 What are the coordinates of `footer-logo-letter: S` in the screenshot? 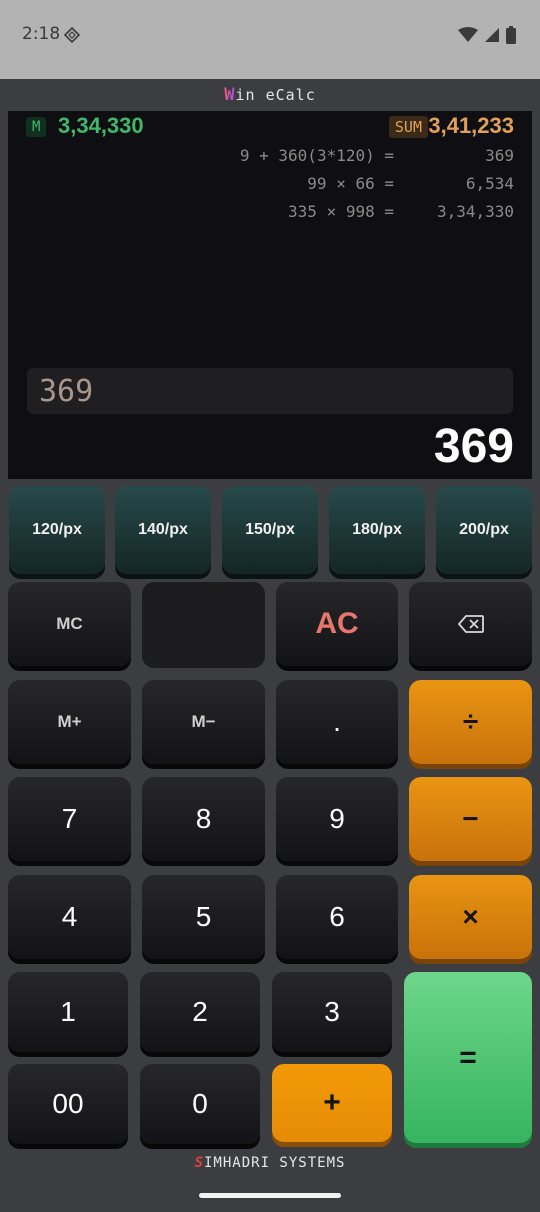 It's located at (199, 1163).